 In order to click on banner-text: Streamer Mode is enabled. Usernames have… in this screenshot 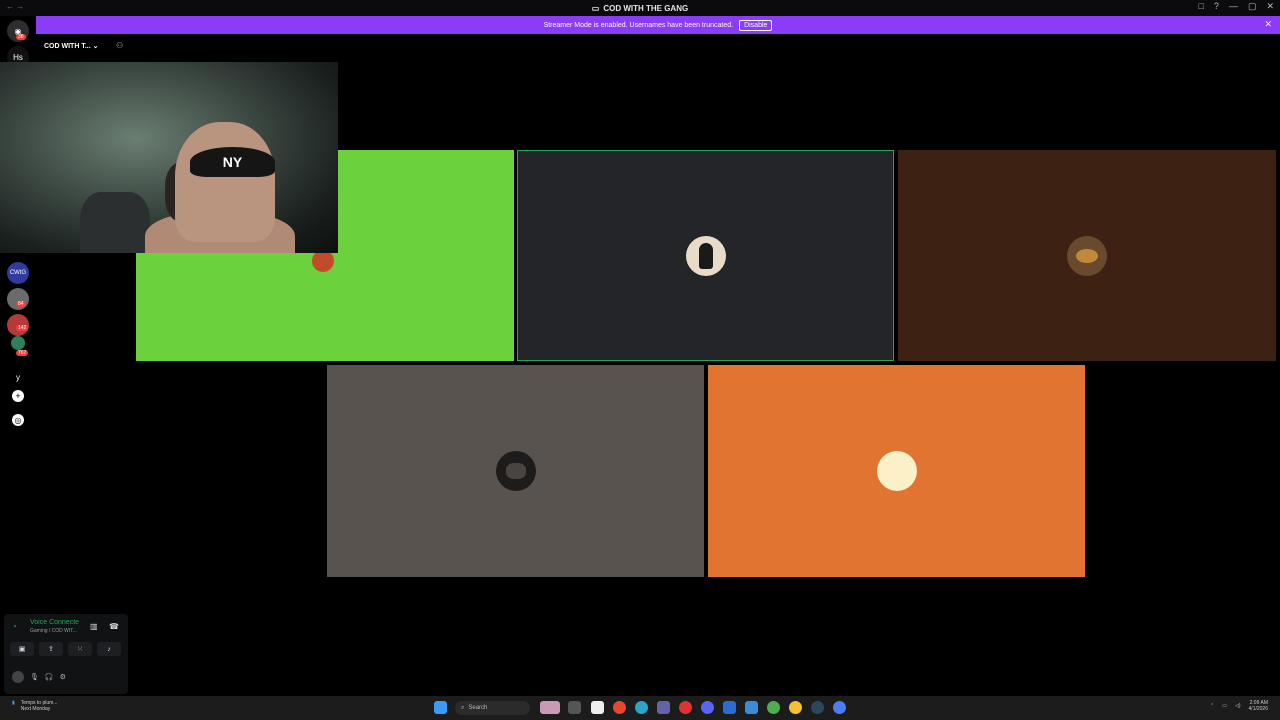, I will do `click(638, 25)`.